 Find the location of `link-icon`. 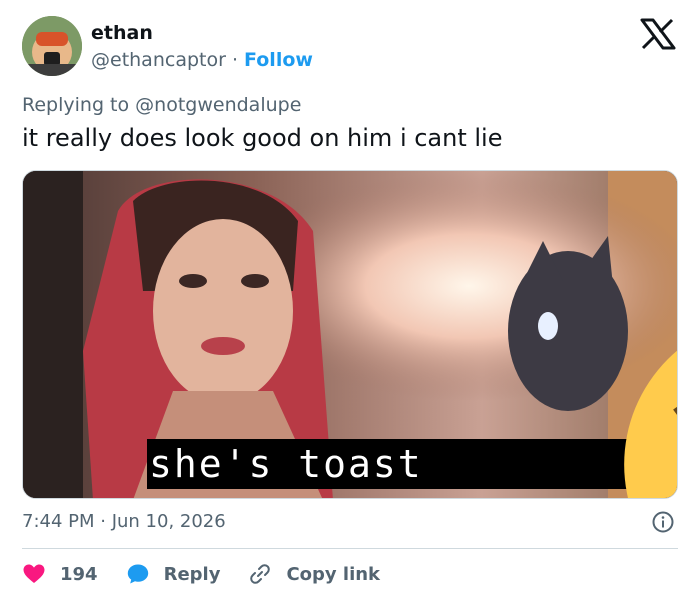

link-icon is located at coordinates (260, 574).